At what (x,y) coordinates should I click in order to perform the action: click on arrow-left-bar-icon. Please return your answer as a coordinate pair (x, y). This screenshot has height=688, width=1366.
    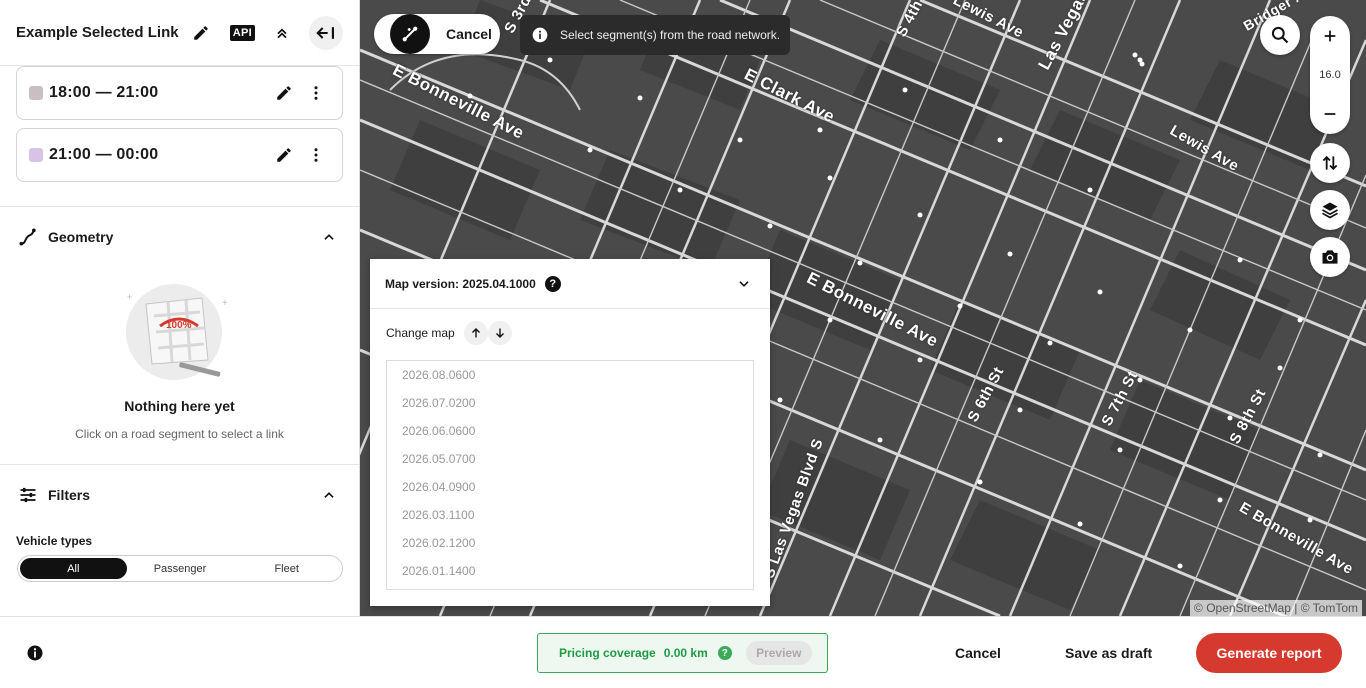
    Looking at the image, I should click on (325, 32).